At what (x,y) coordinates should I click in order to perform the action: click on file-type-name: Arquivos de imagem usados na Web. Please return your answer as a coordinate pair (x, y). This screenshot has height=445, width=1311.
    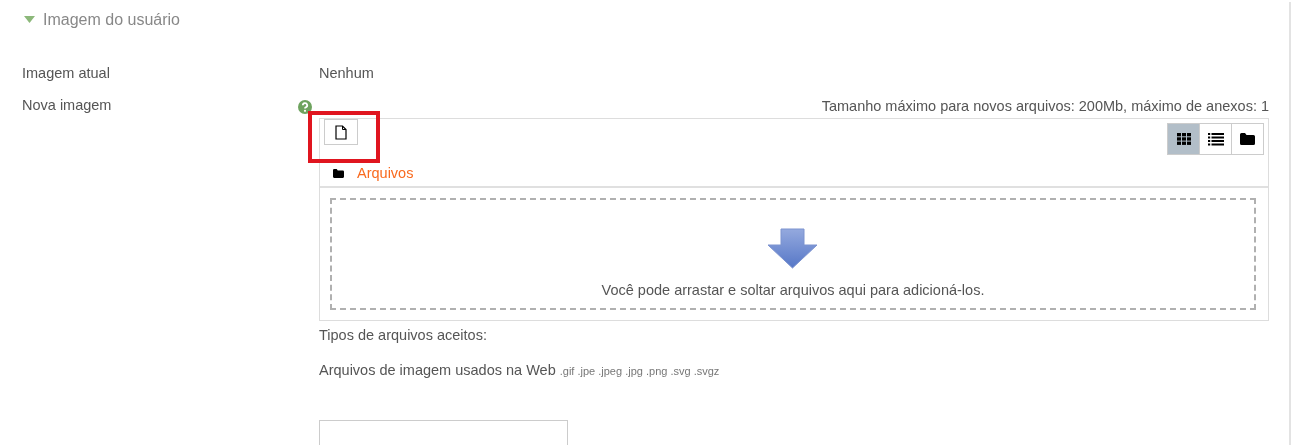
    Looking at the image, I should click on (437, 370).